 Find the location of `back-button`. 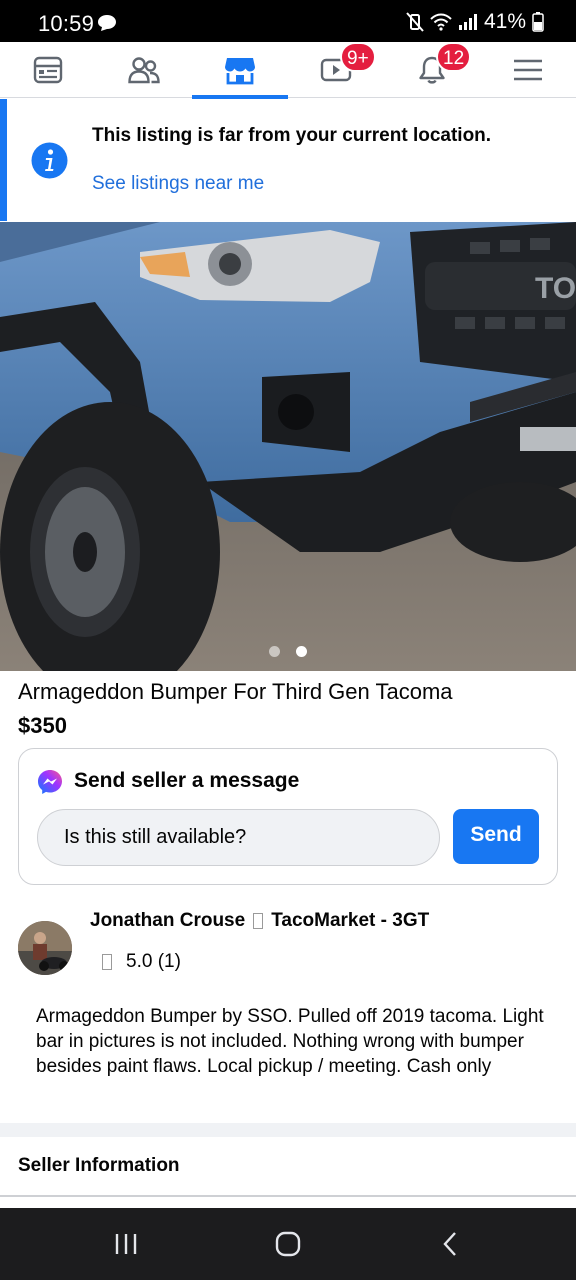

back-button is located at coordinates (450, 1244).